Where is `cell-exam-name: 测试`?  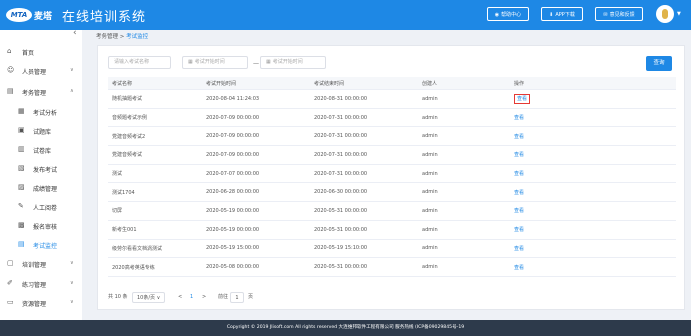 cell-exam-name: 测试 is located at coordinates (155, 174).